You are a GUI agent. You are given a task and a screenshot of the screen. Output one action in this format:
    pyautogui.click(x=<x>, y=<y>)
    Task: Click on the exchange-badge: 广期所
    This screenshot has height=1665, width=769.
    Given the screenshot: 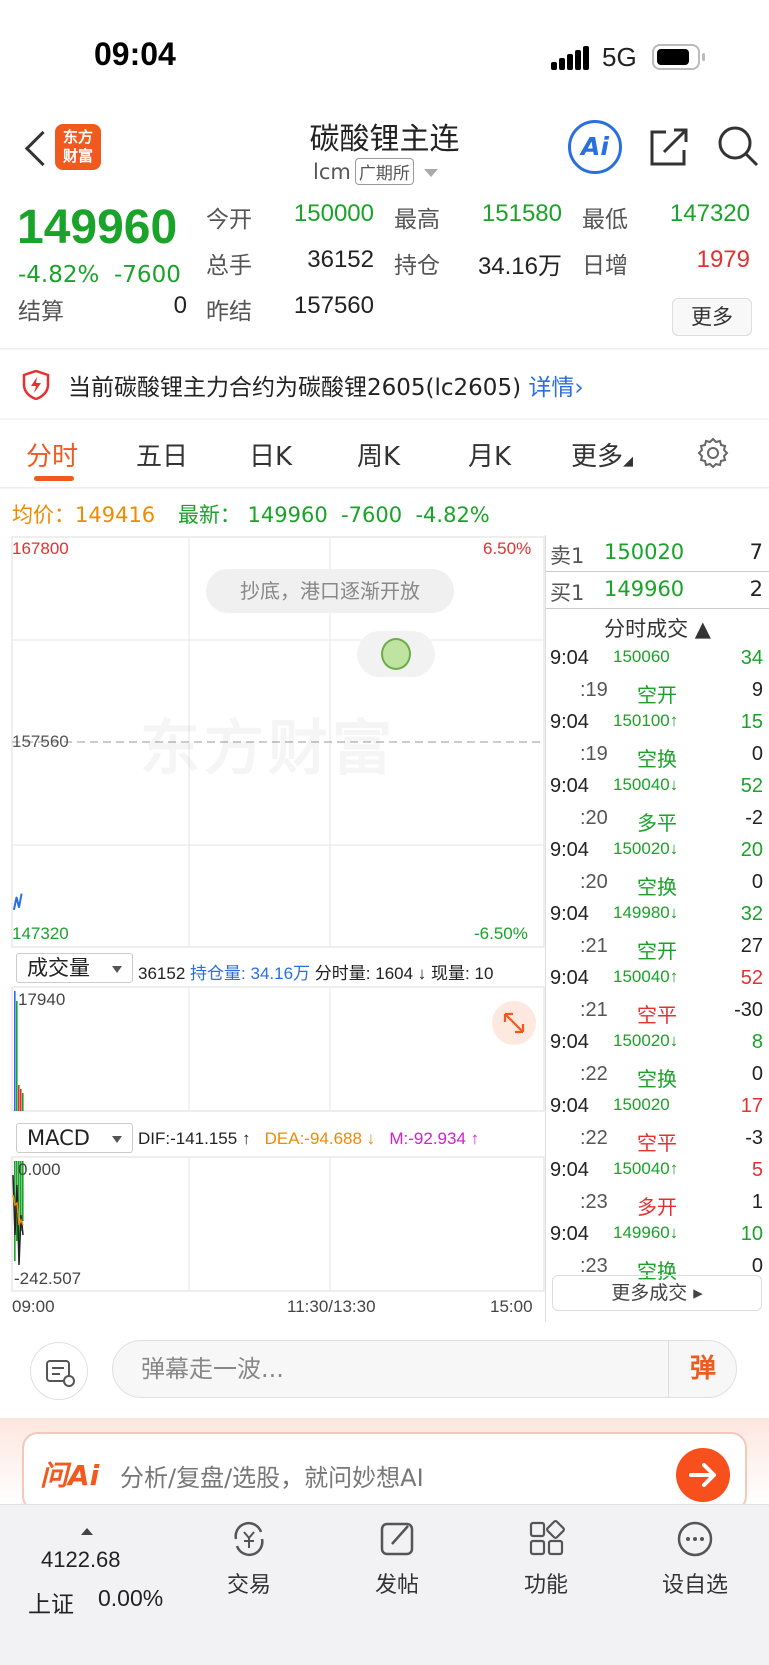 What is the action you would take?
    pyautogui.click(x=384, y=171)
    